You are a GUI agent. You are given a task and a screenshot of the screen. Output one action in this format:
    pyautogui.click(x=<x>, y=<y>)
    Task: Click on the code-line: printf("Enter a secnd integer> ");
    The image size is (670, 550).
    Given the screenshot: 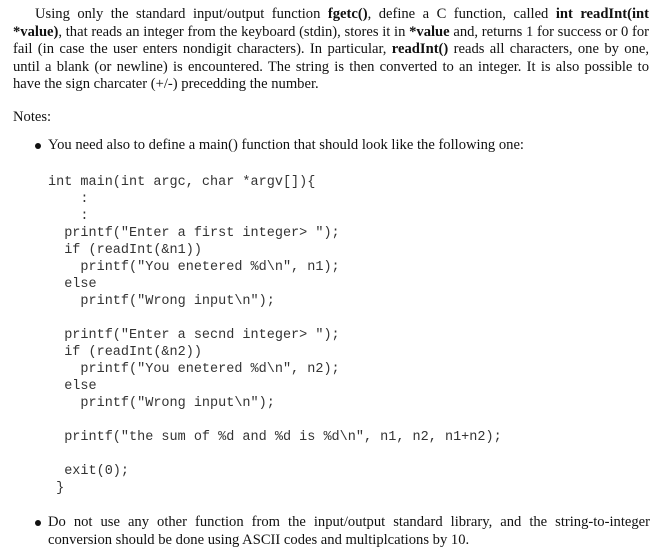 What is the action you would take?
    pyautogui.click(x=194, y=335)
    